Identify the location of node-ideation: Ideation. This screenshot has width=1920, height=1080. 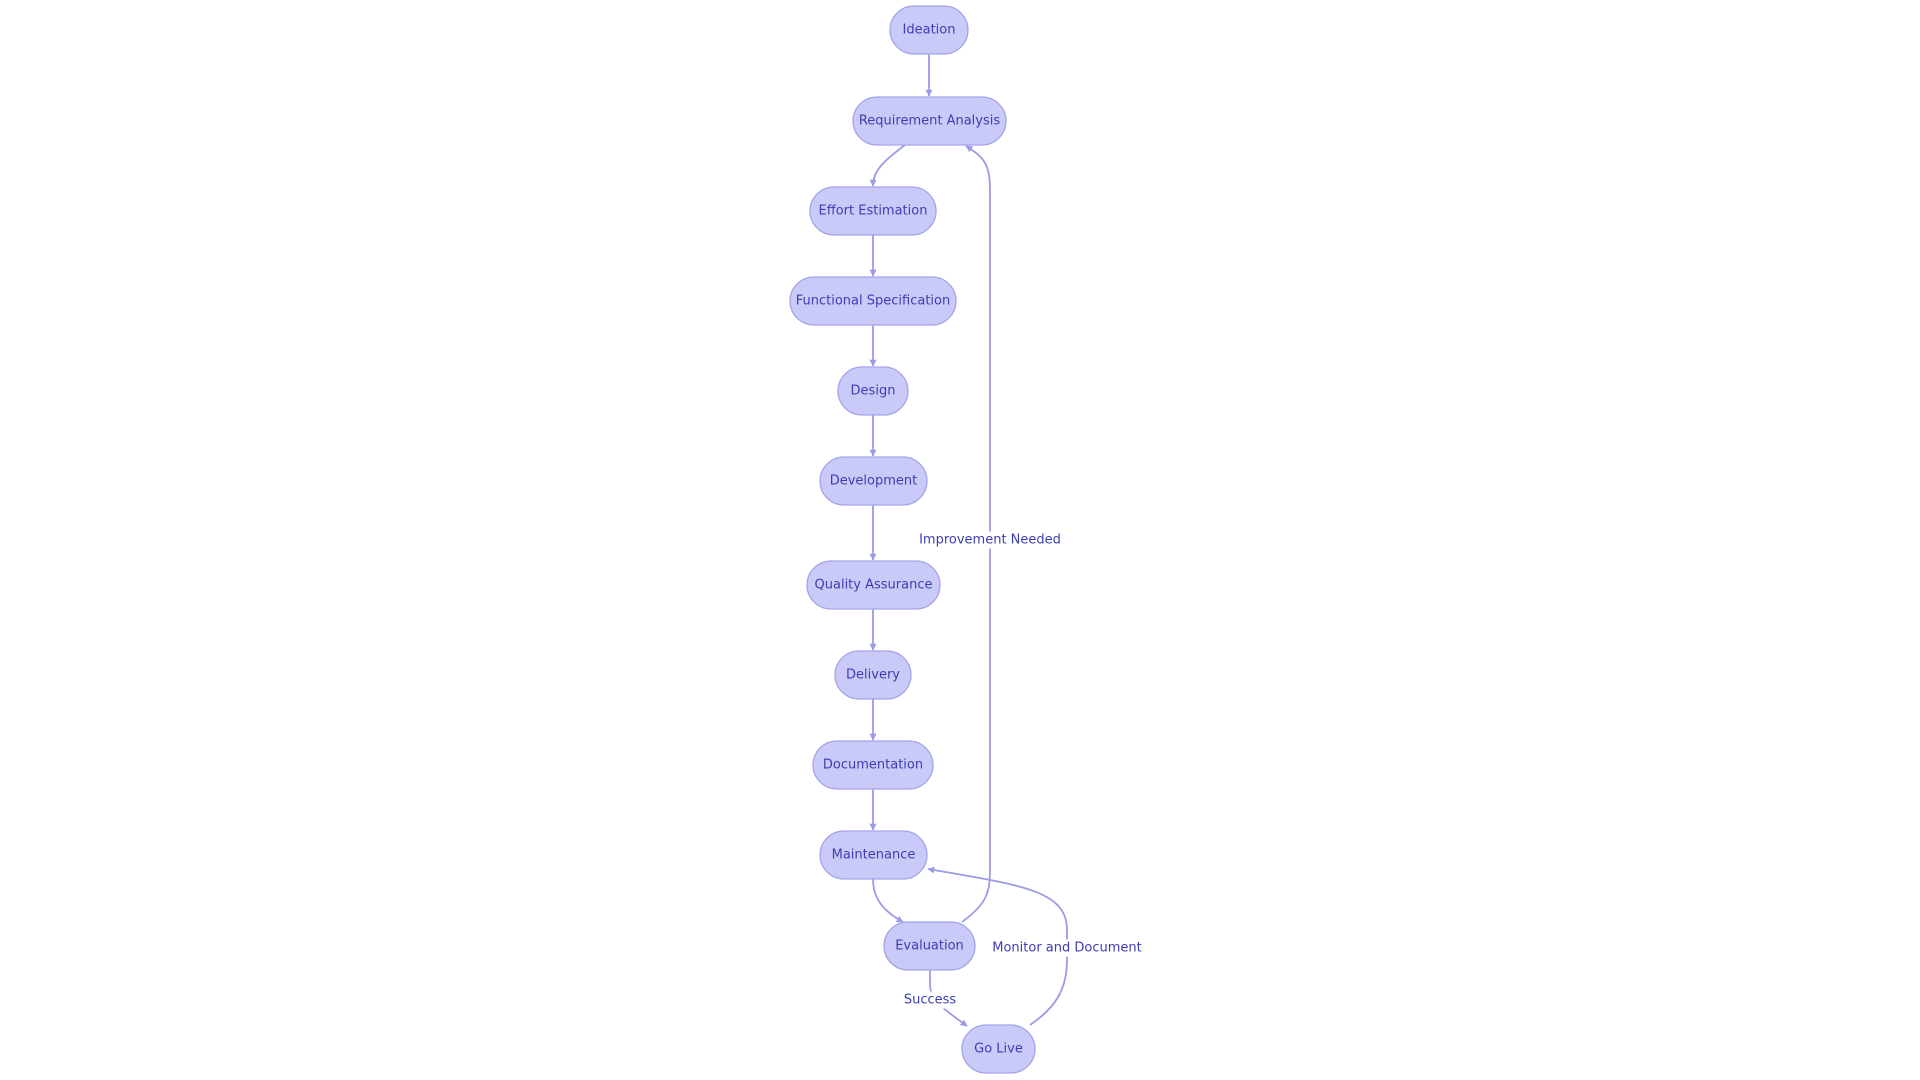
(929, 30).